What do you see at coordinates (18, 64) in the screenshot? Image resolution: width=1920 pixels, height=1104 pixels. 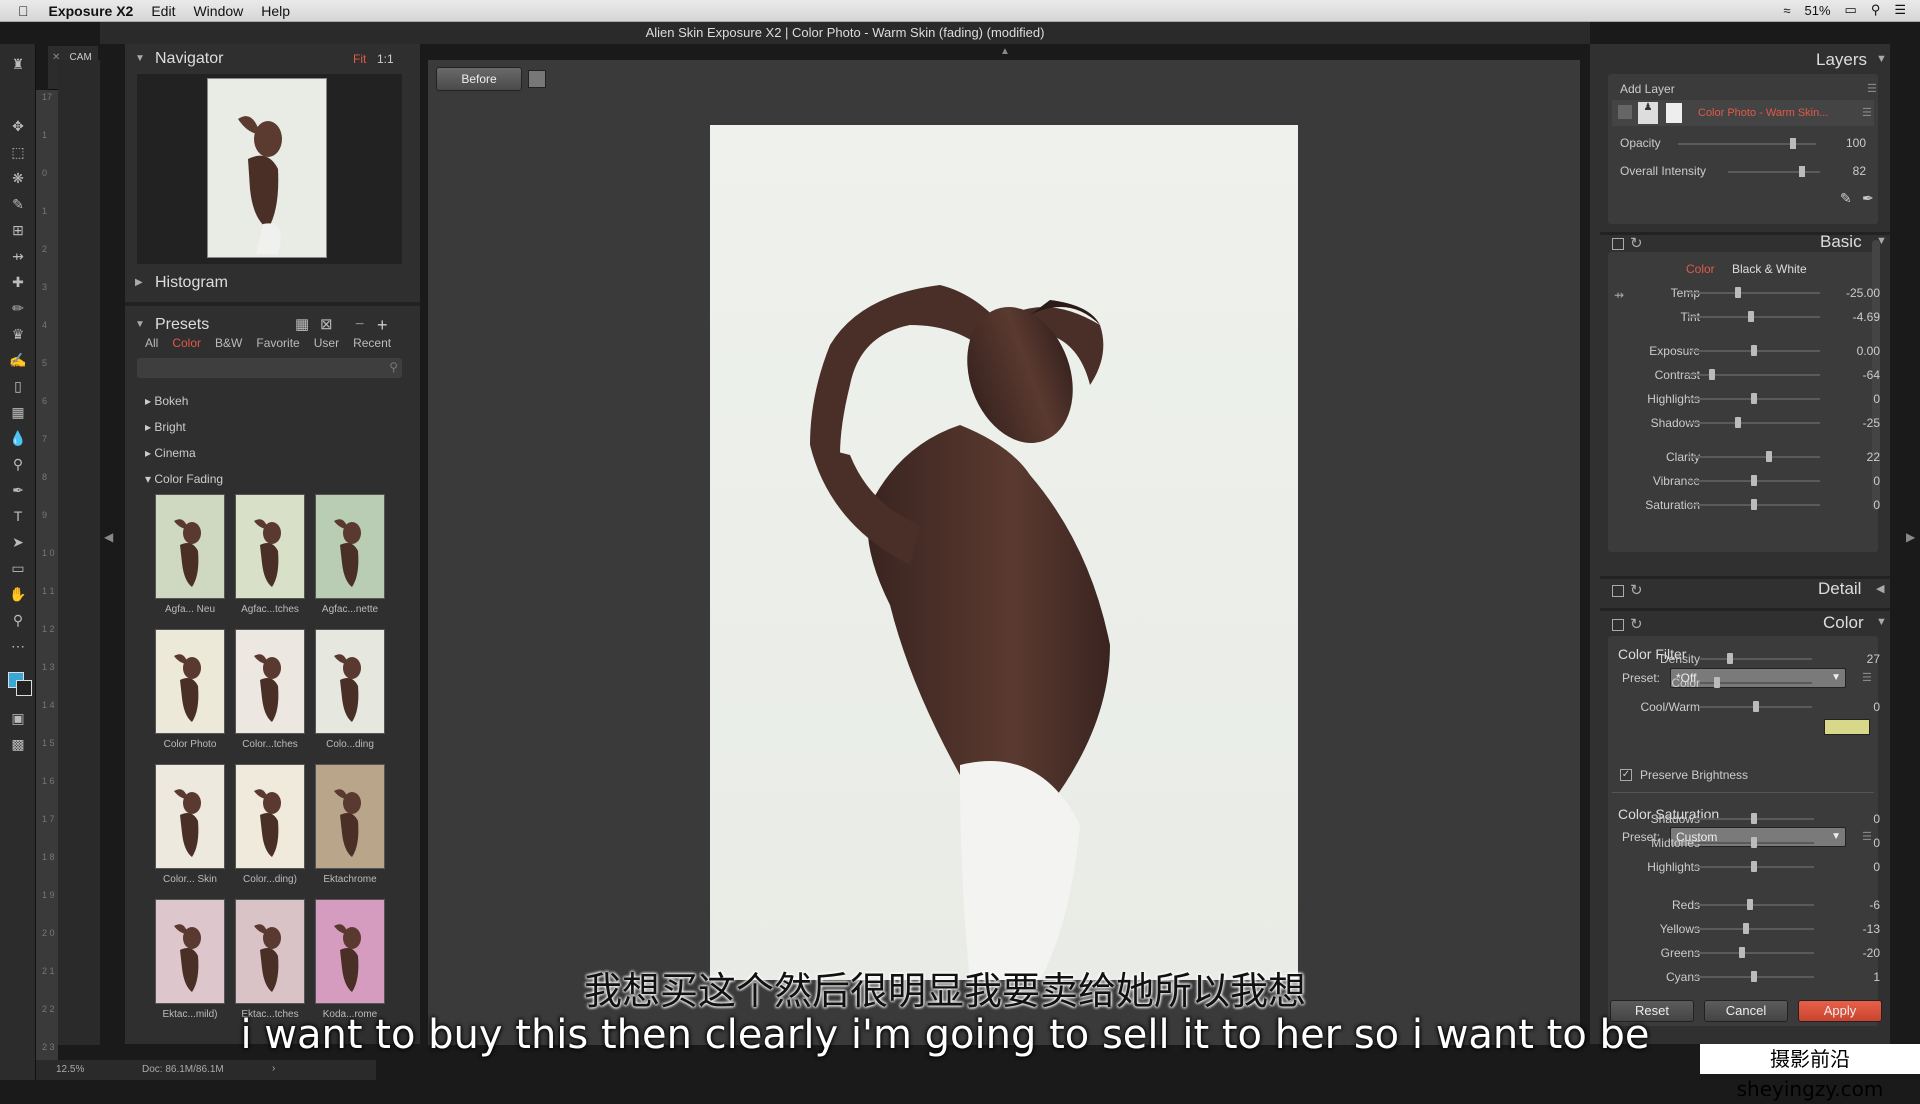 I see `stamp-icon: ♜` at bounding box center [18, 64].